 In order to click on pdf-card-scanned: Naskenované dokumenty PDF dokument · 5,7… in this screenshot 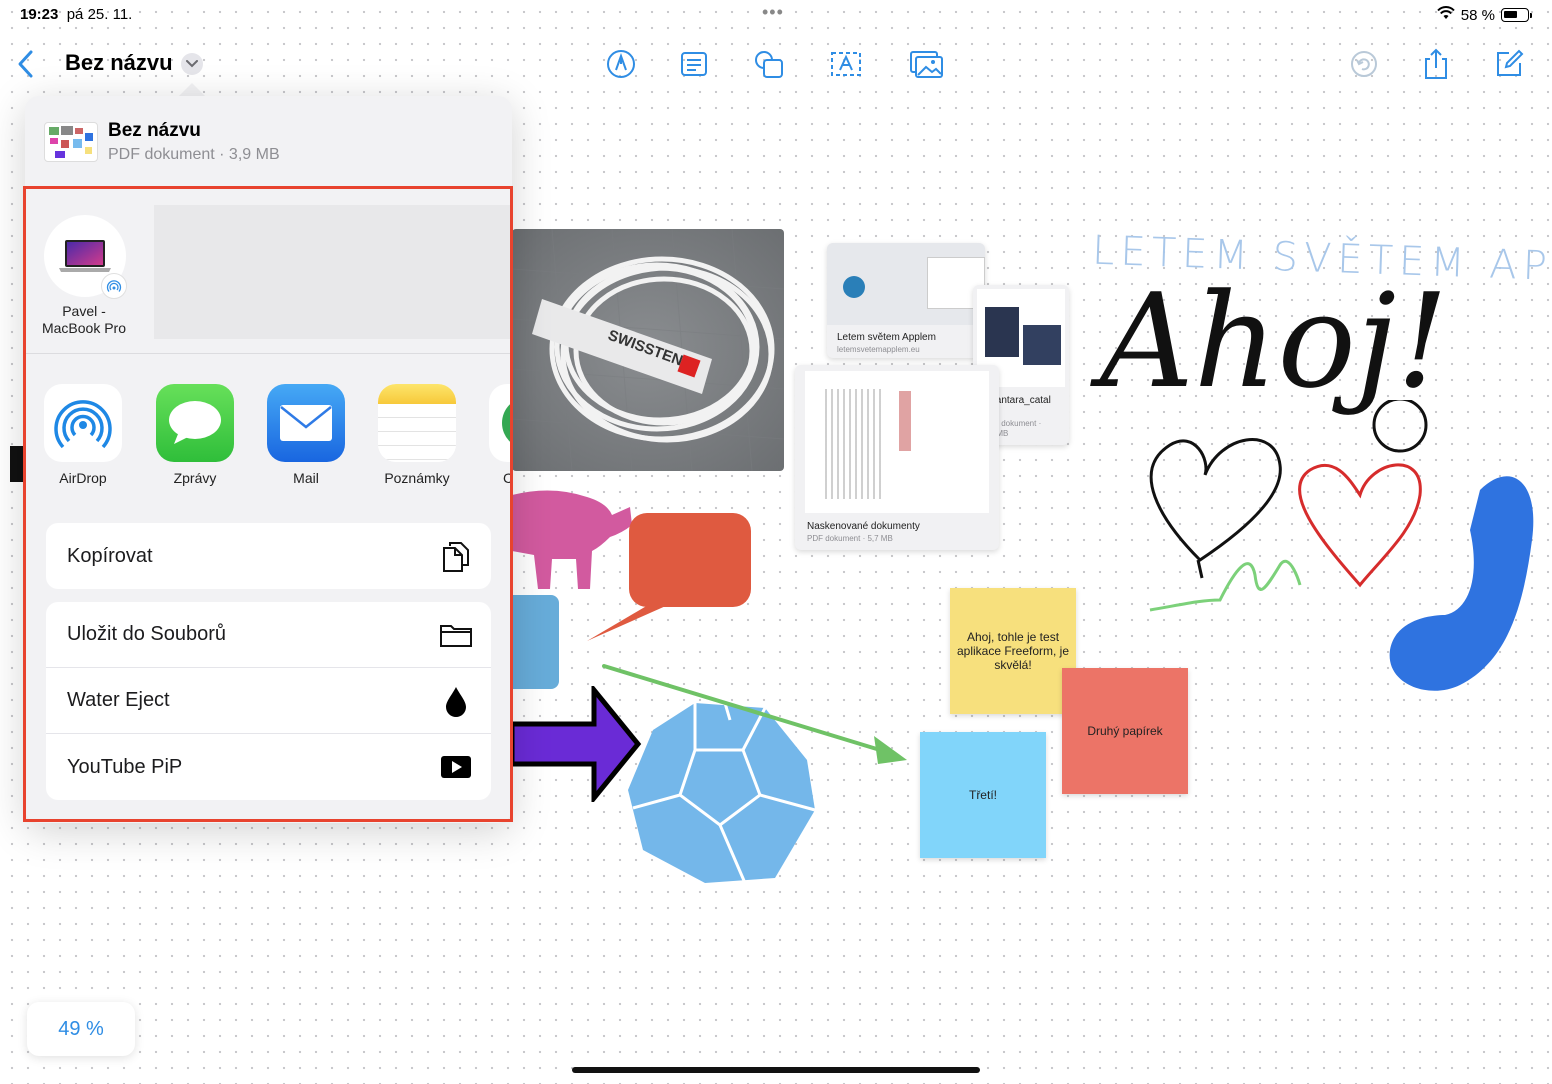, I will do `click(897, 457)`.